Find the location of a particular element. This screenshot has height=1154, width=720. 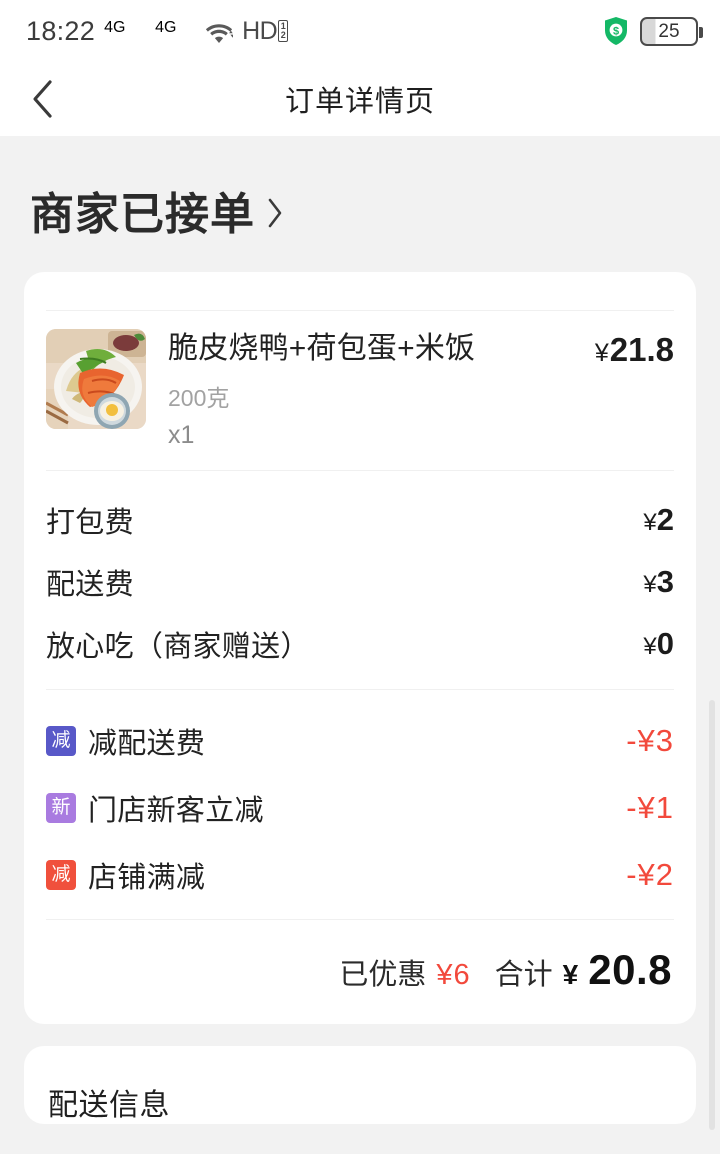

order-status-text: 商家已接单 is located at coordinates (142, 214).